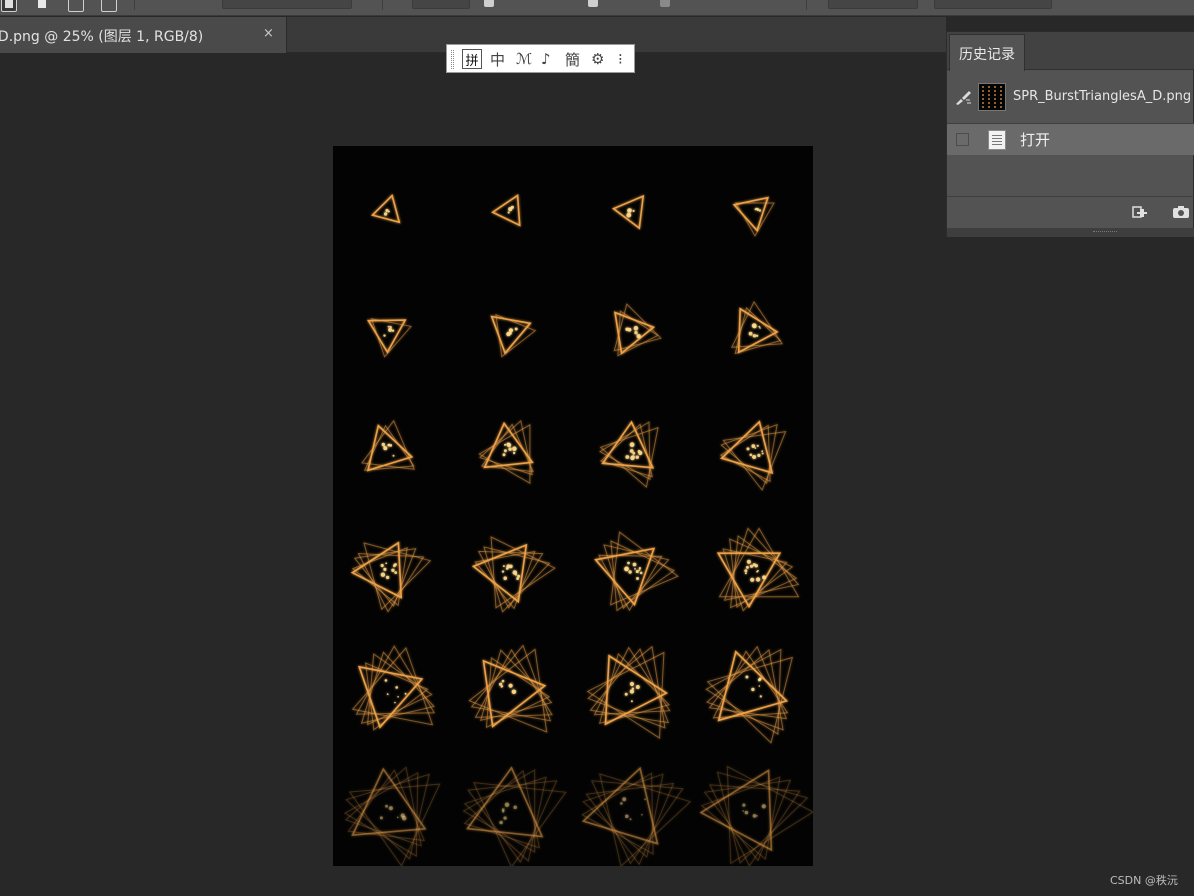  I want to click on panel-footer, so click(1070, 211).